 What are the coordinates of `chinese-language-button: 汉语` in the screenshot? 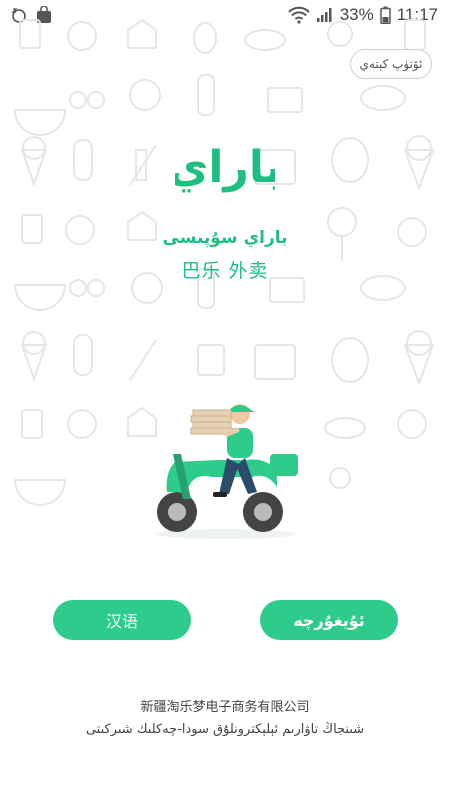 It's located at (122, 620).